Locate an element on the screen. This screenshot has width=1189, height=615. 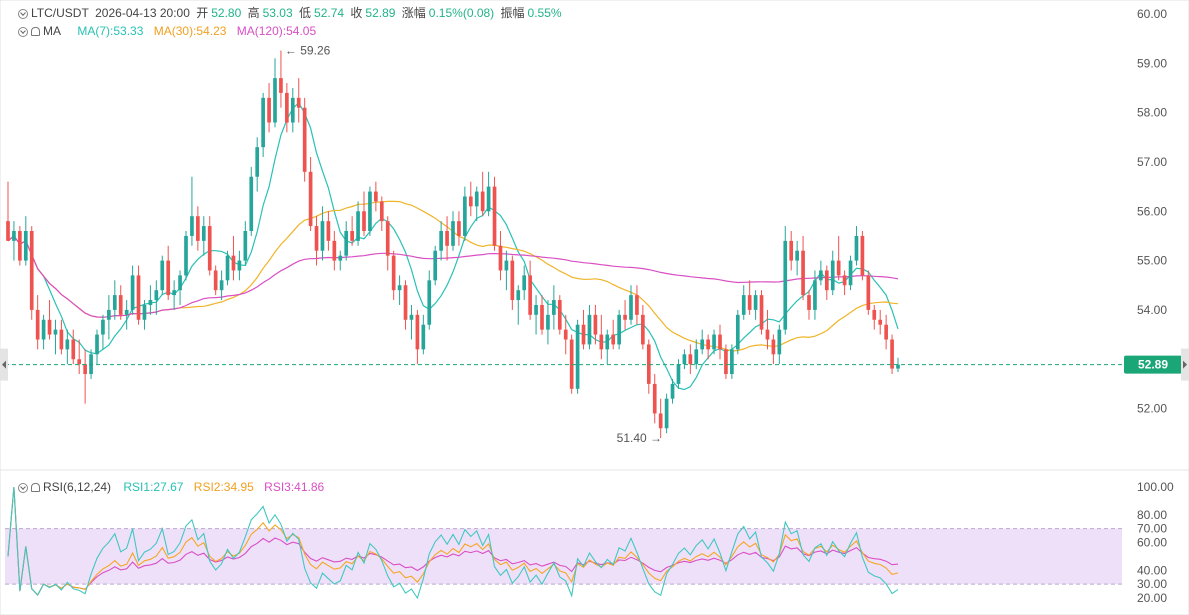
amplitude-label: 振幅 is located at coordinates (512, 13).